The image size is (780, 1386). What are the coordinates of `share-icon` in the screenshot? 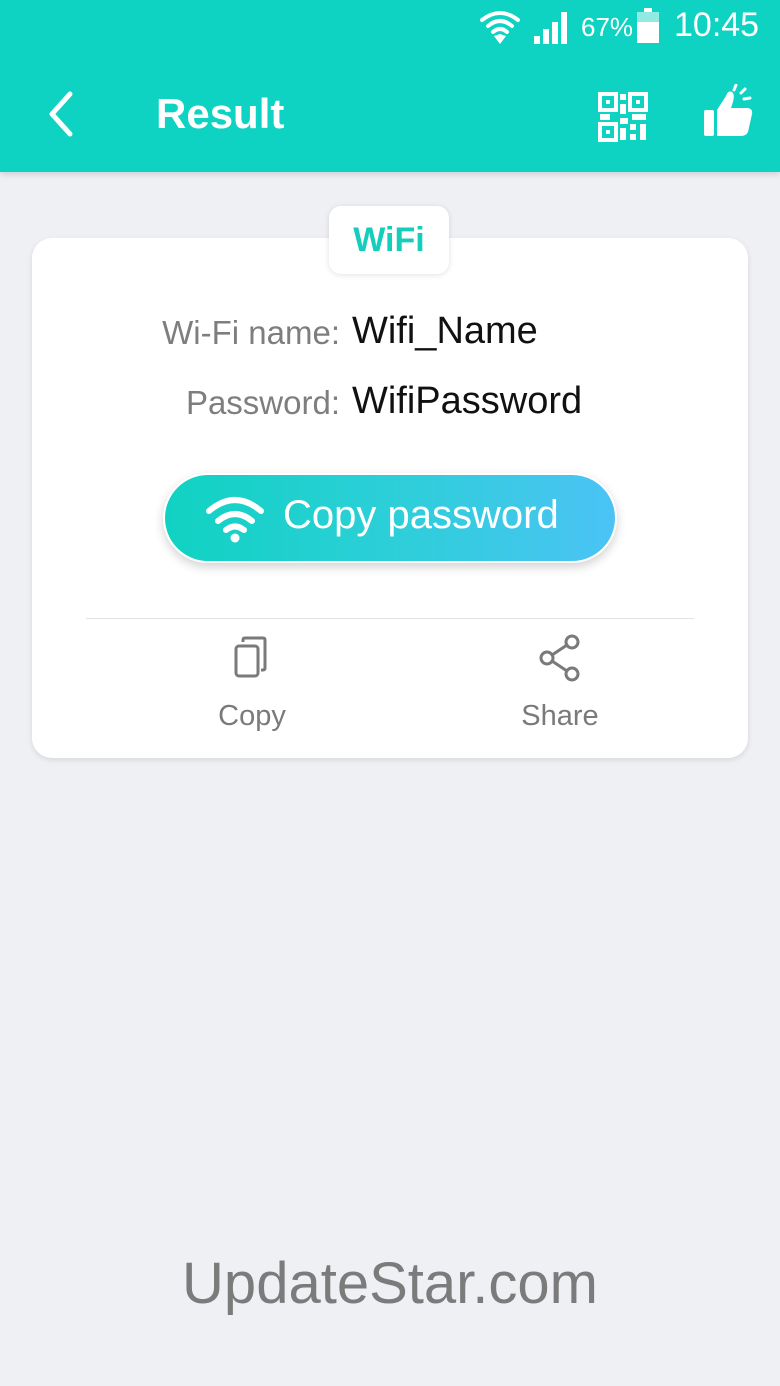 It's located at (559, 658).